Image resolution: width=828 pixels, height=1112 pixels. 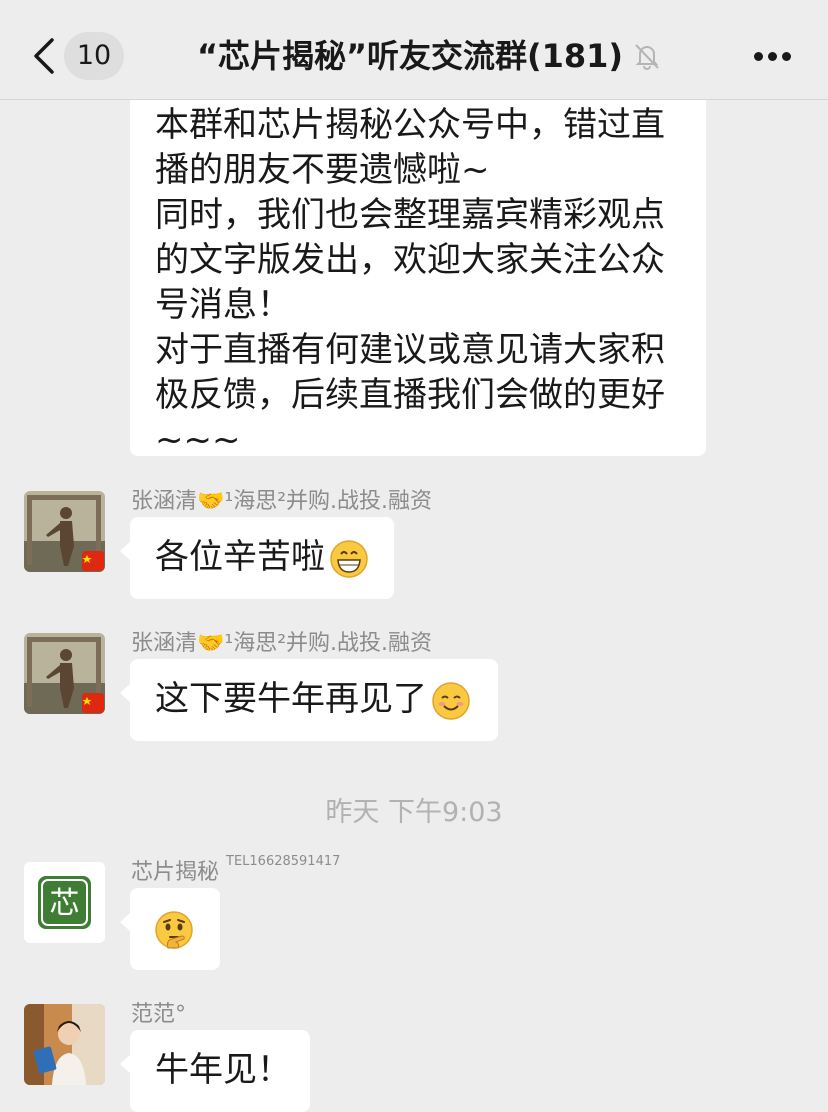 What do you see at coordinates (410, 395) in the screenshot?
I see `message-line: 极反馈，后续直播我们会做的更好` at bounding box center [410, 395].